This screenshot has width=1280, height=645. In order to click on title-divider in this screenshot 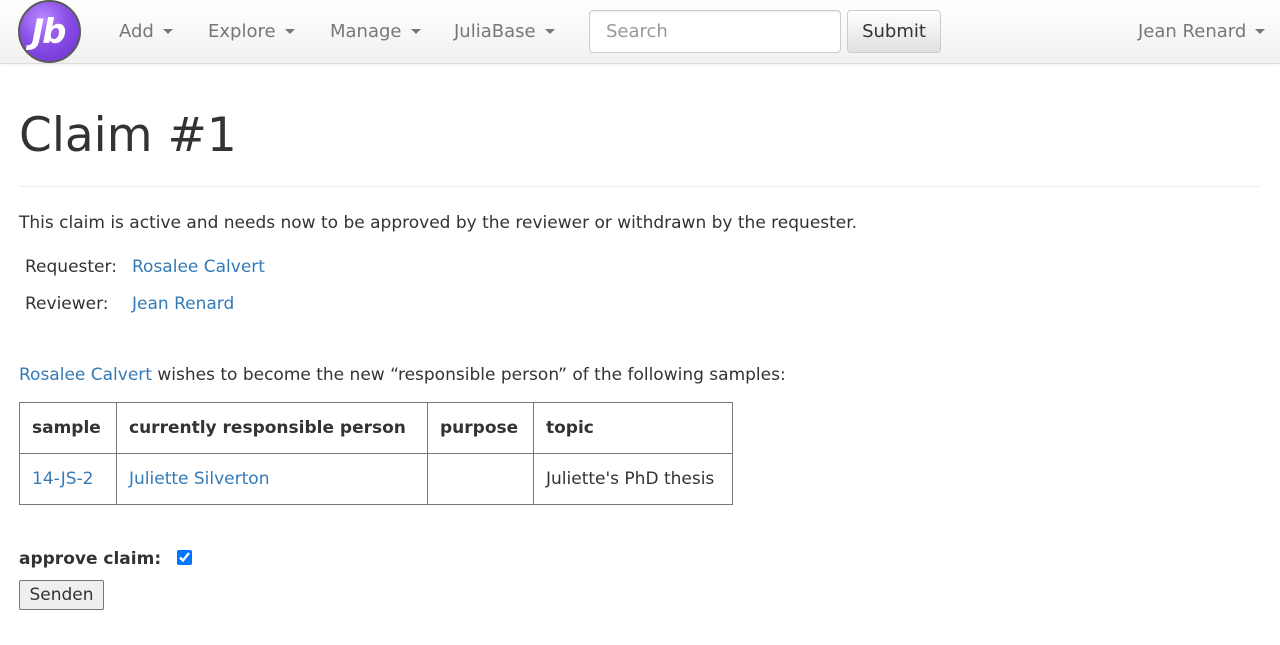, I will do `click(639, 186)`.